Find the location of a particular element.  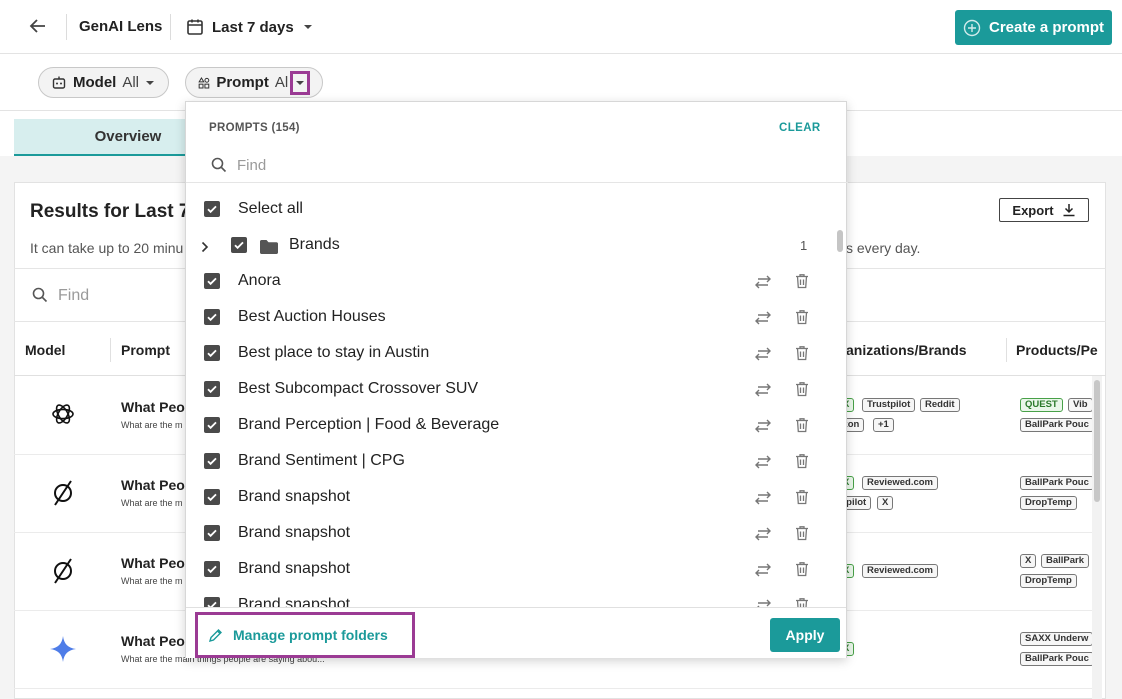

prompt-item-label: Best place to stay in Austin is located at coordinates (334, 352).